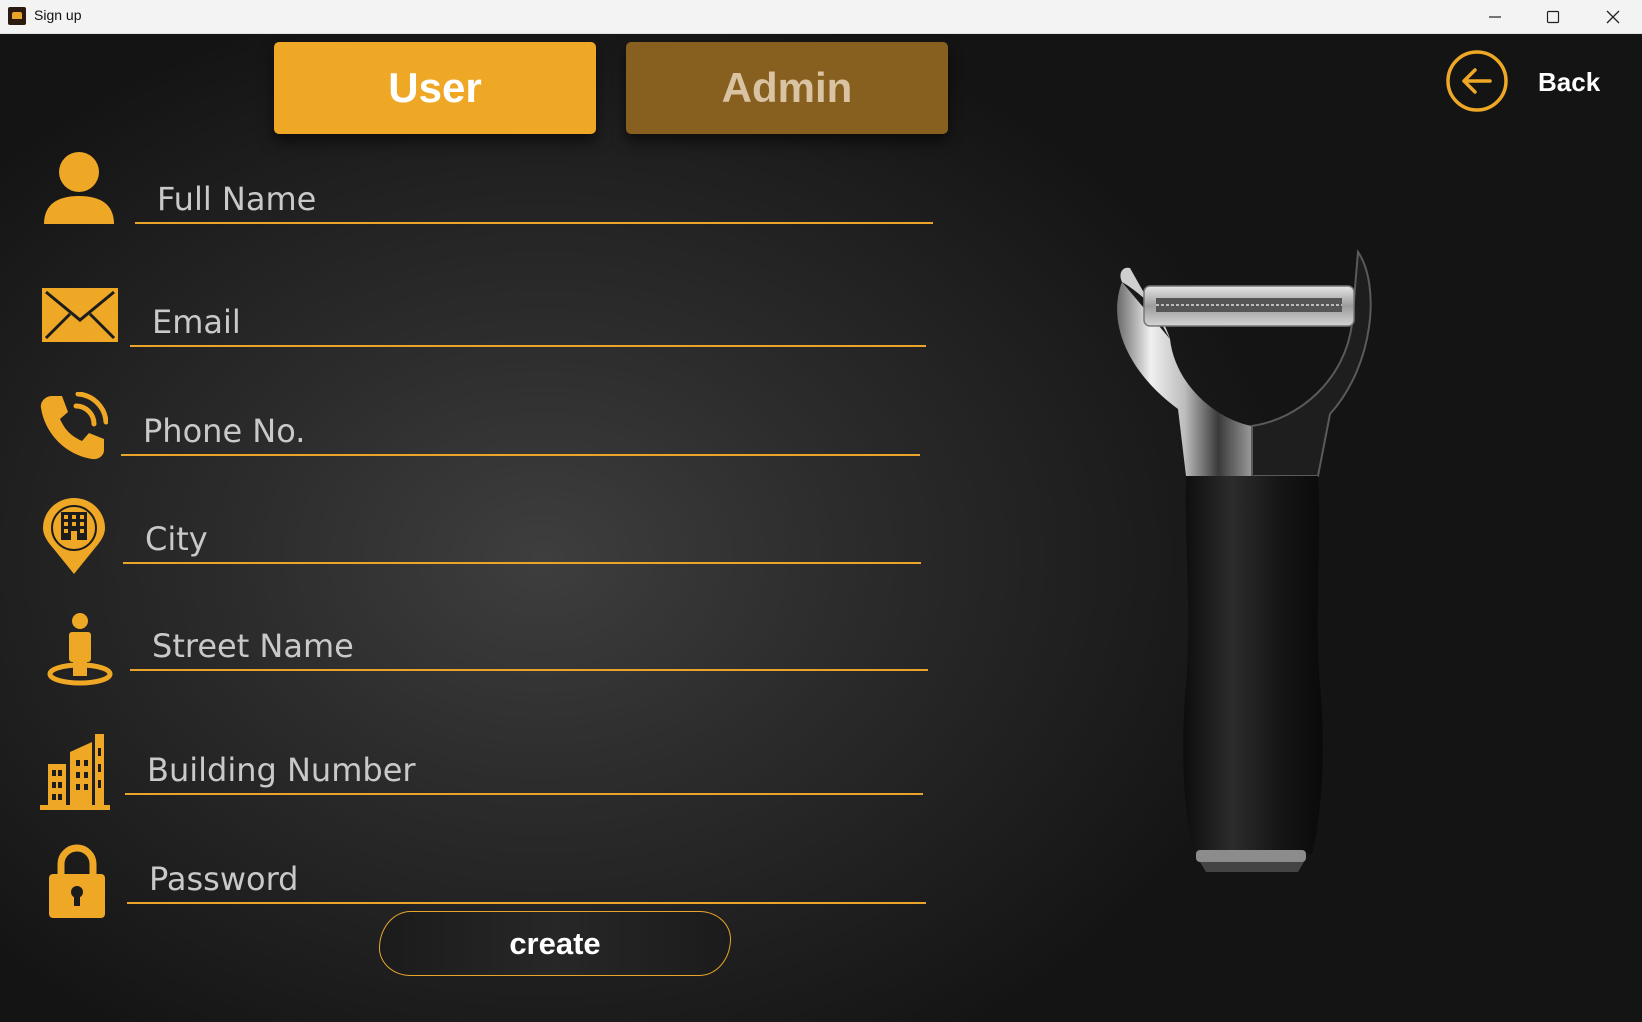 The image size is (1642, 1022). I want to click on email-field, so click(528, 323).